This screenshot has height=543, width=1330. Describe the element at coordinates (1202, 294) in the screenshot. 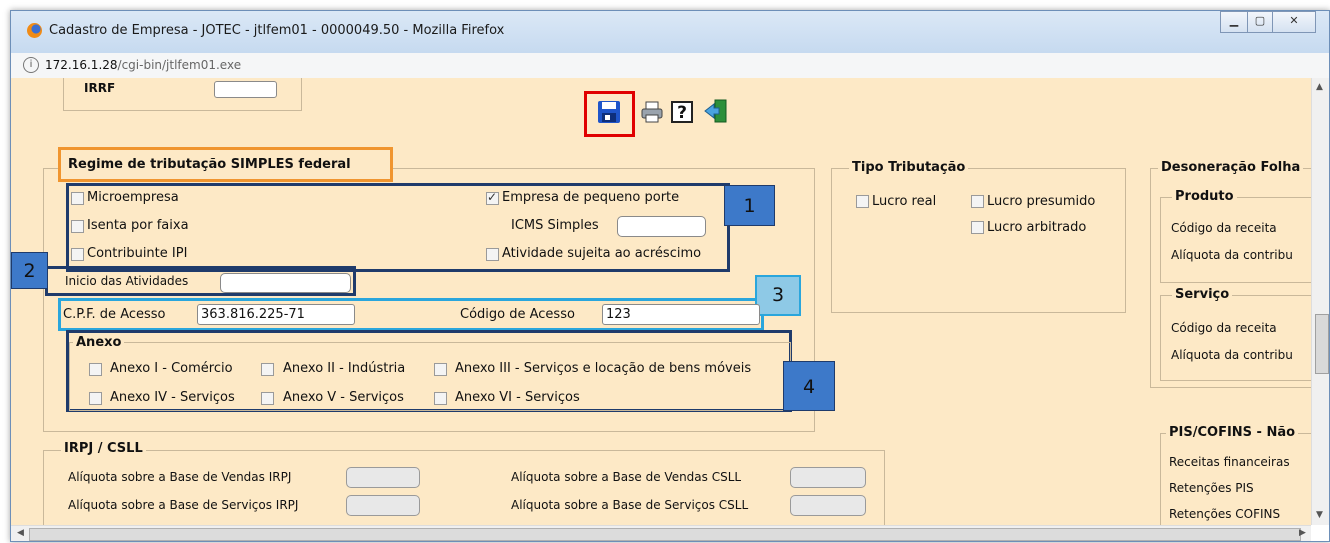

I see `servico-legend: Serviço` at that location.